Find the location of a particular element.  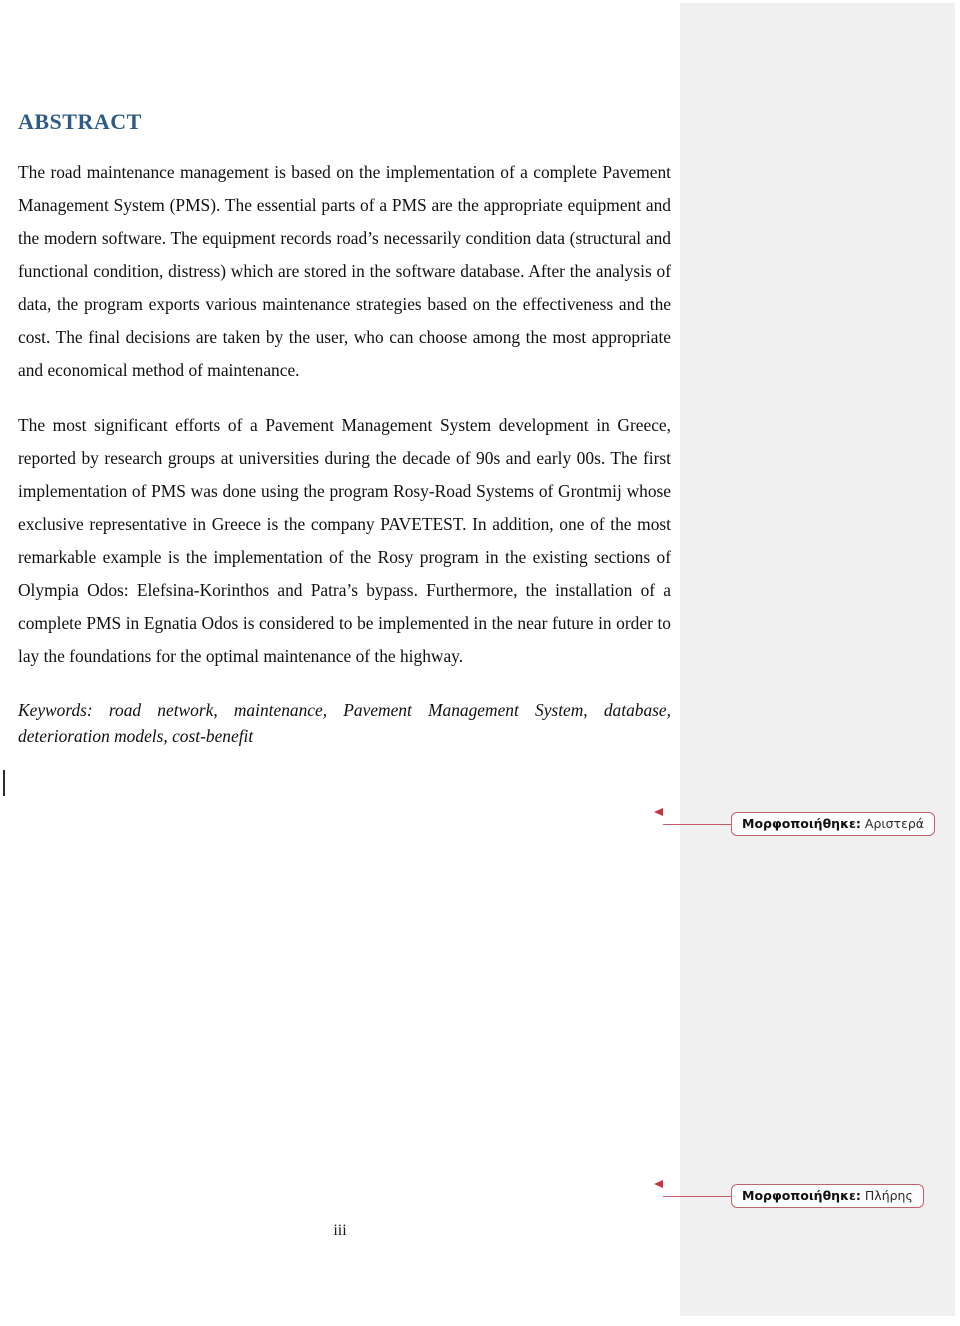

callout-value: Αριστερά is located at coordinates (894, 823).